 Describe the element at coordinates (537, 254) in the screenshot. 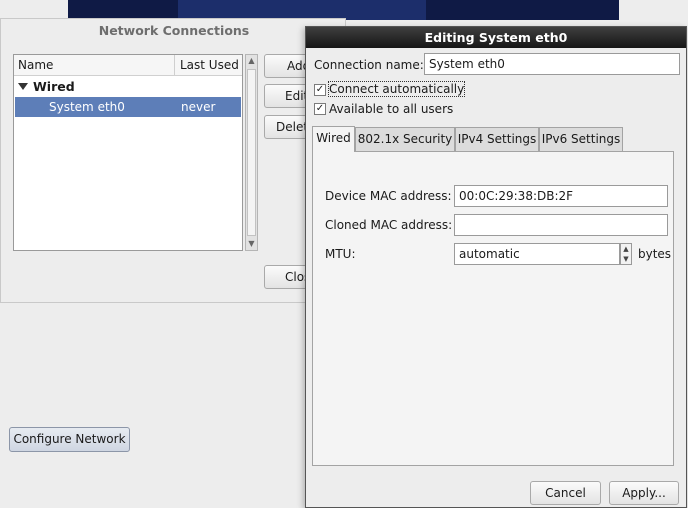

I see `mtu-input: automatic` at that location.